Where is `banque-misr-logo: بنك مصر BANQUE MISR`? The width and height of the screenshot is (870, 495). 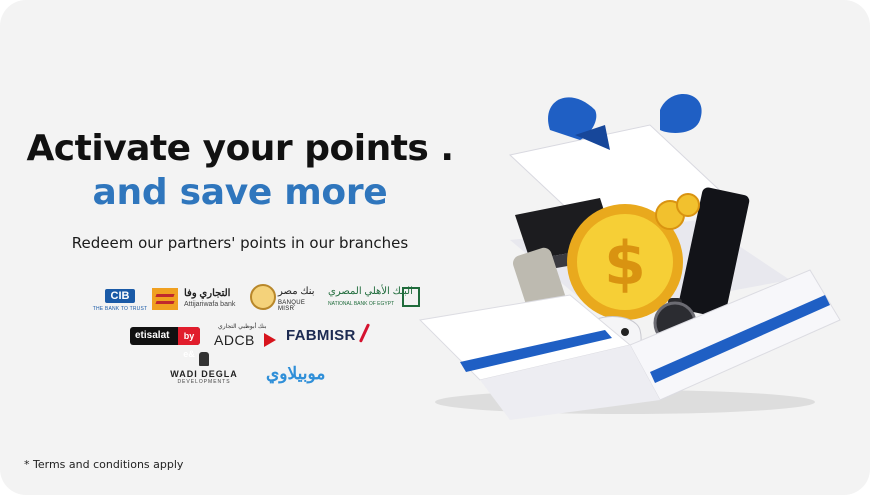
banque-misr-logo: بنك مصر BANQUE MISR is located at coordinates (286, 300).